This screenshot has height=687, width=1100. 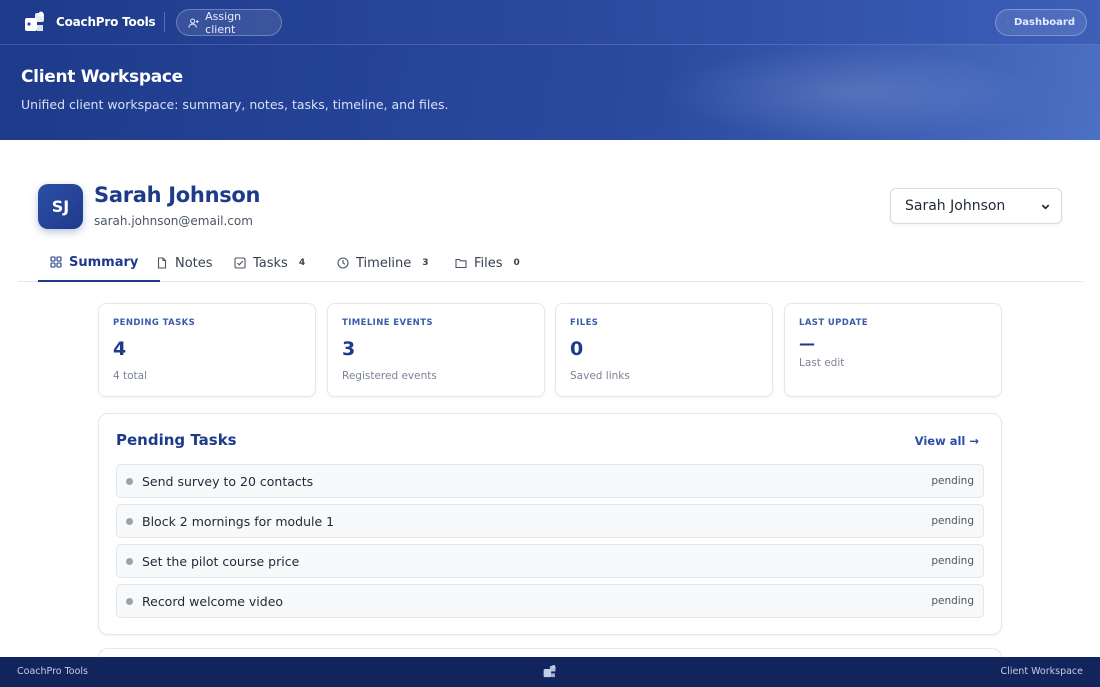 I want to click on view-all-link: View all →, so click(x=947, y=441).